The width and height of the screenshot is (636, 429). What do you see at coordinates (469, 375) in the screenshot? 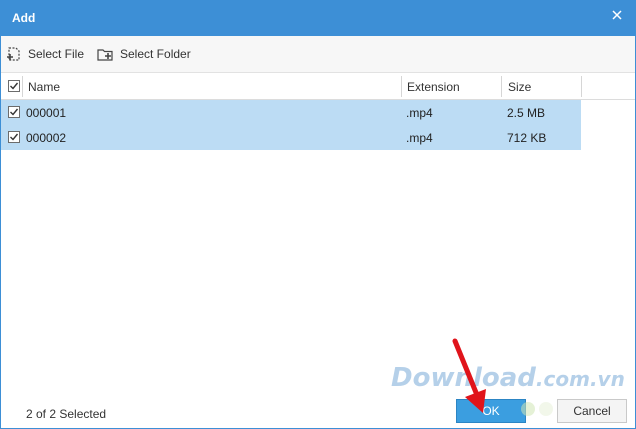
I see `annotation-arrow-icon` at bounding box center [469, 375].